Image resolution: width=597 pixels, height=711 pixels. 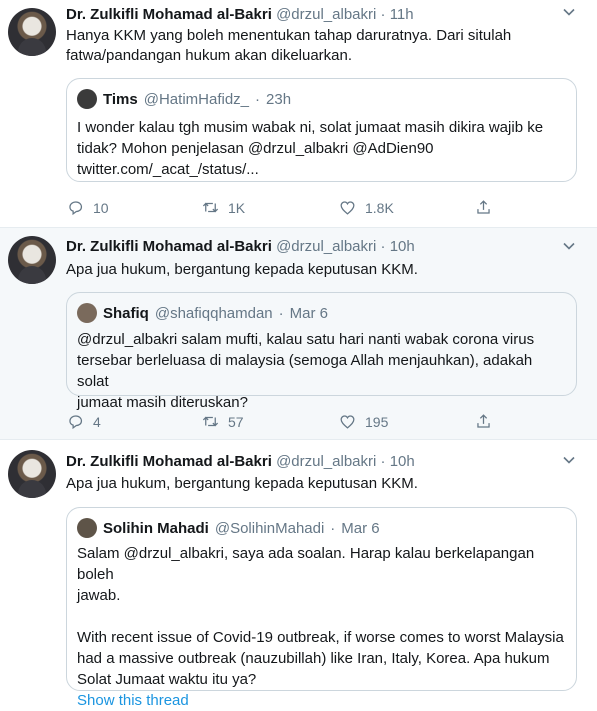 What do you see at coordinates (269, 528) in the screenshot?
I see `quoted-author-handle: @SolihinMahadi` at bounding box center [269, 528].